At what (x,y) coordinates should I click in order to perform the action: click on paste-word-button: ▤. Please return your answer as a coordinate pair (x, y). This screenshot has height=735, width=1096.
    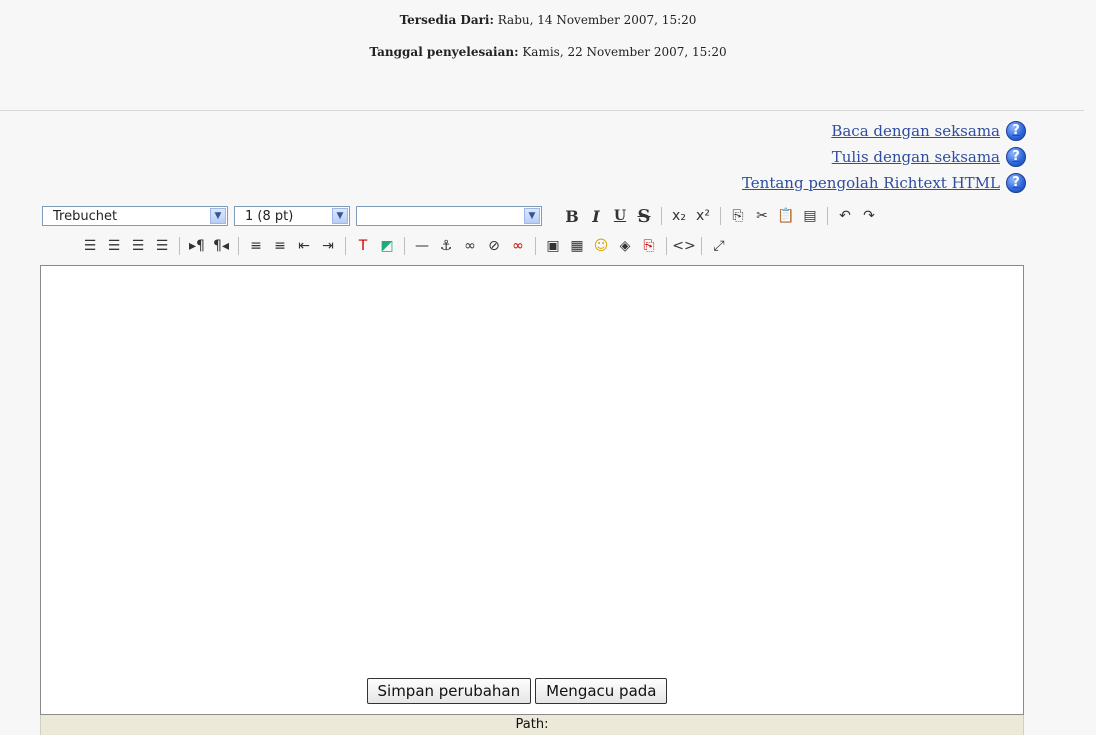
    Looking at the image, I should click on (810, 216).